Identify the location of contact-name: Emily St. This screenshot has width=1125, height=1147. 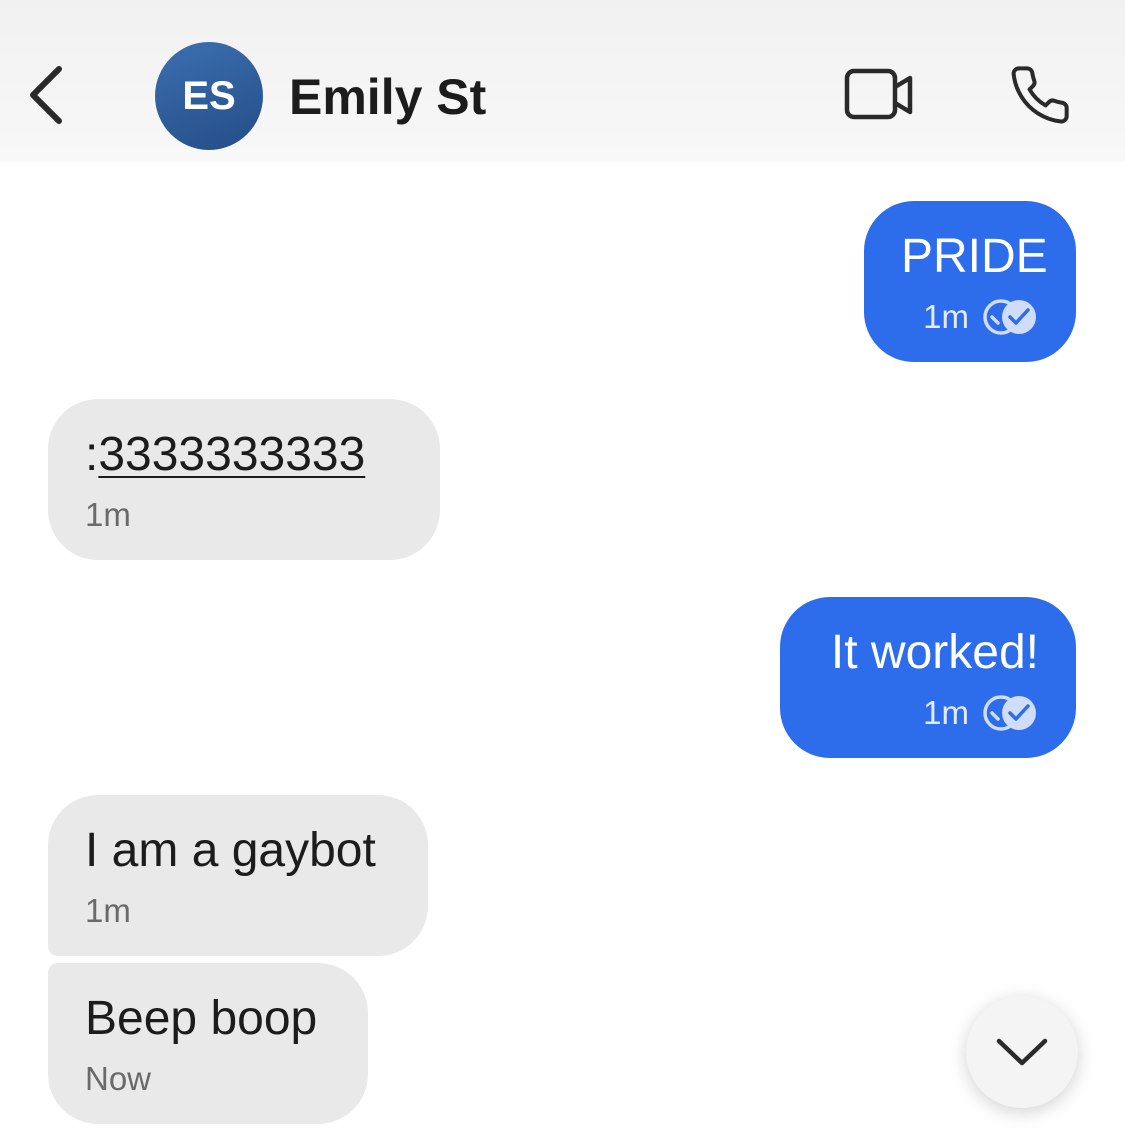
(387, 97).